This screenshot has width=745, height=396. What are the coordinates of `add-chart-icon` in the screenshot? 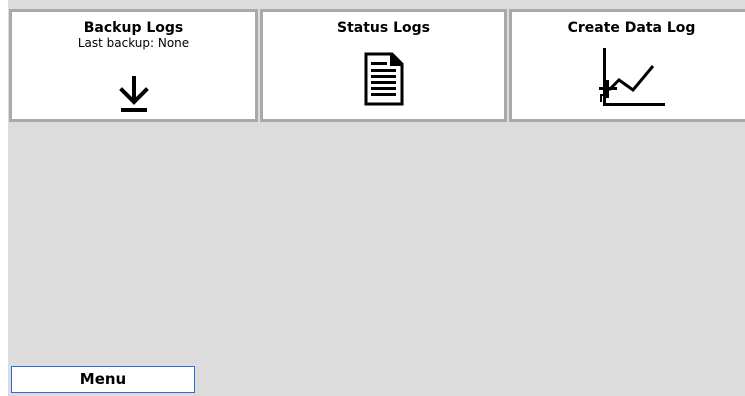 It's located at (631, 77).